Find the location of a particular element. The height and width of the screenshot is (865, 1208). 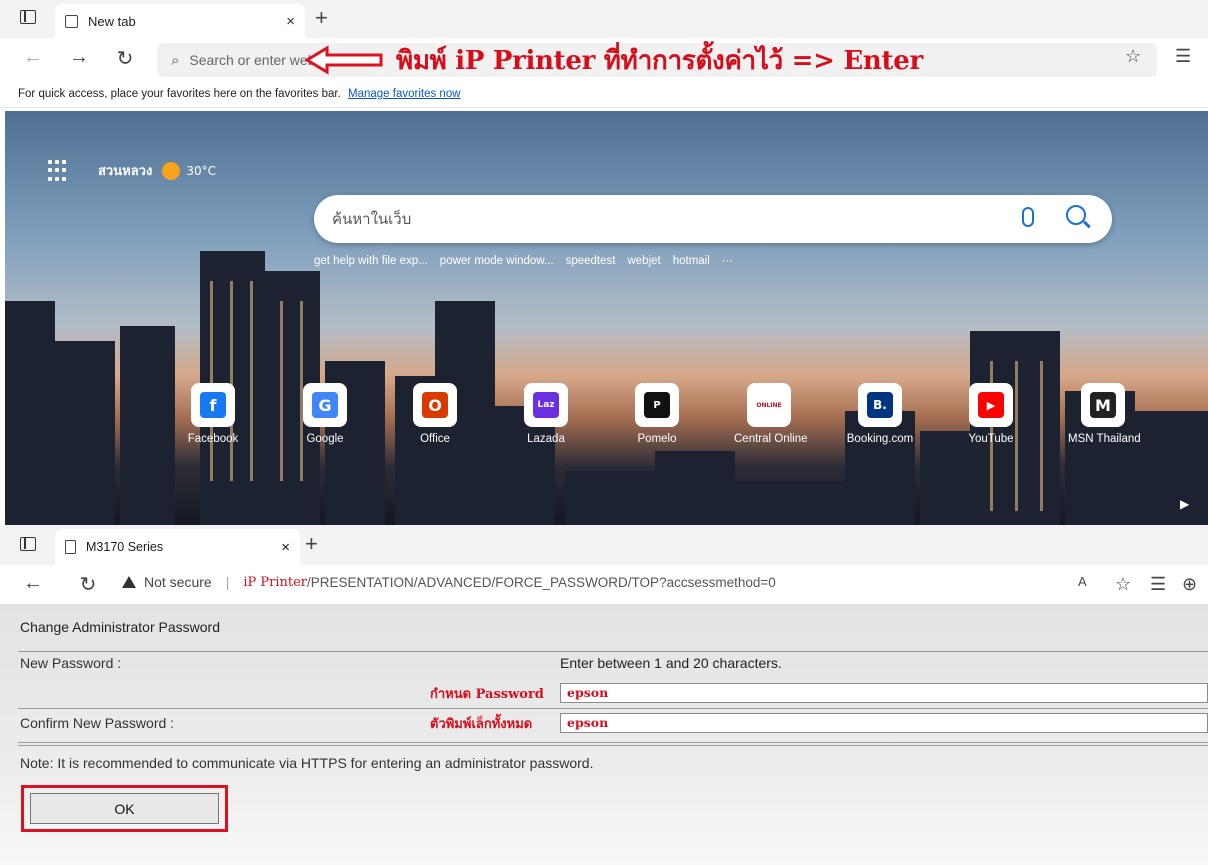

quick-link-youtube: ▶ YouTube is located at coordinates (991, 414).